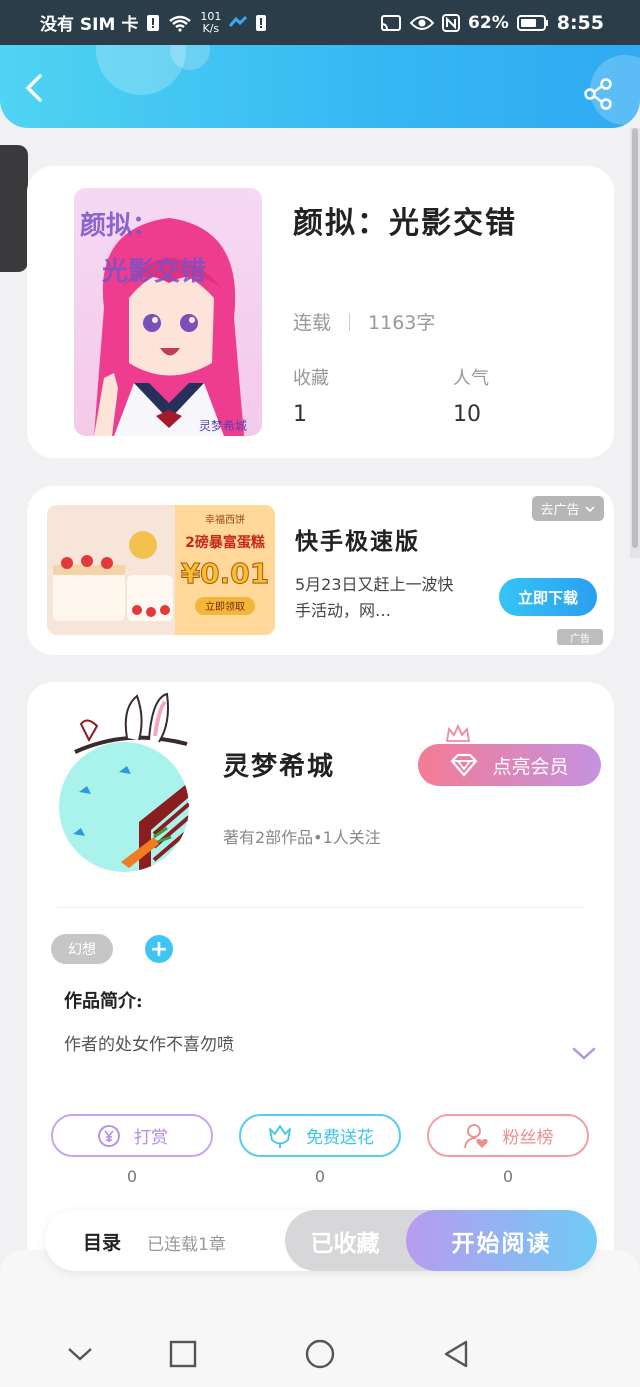 This screenshot has width=640, height=1387. What do you see at coordinates (300, 414) in the screenshot?
I see `favorites-value: 1` at bounding box center [300, 414].